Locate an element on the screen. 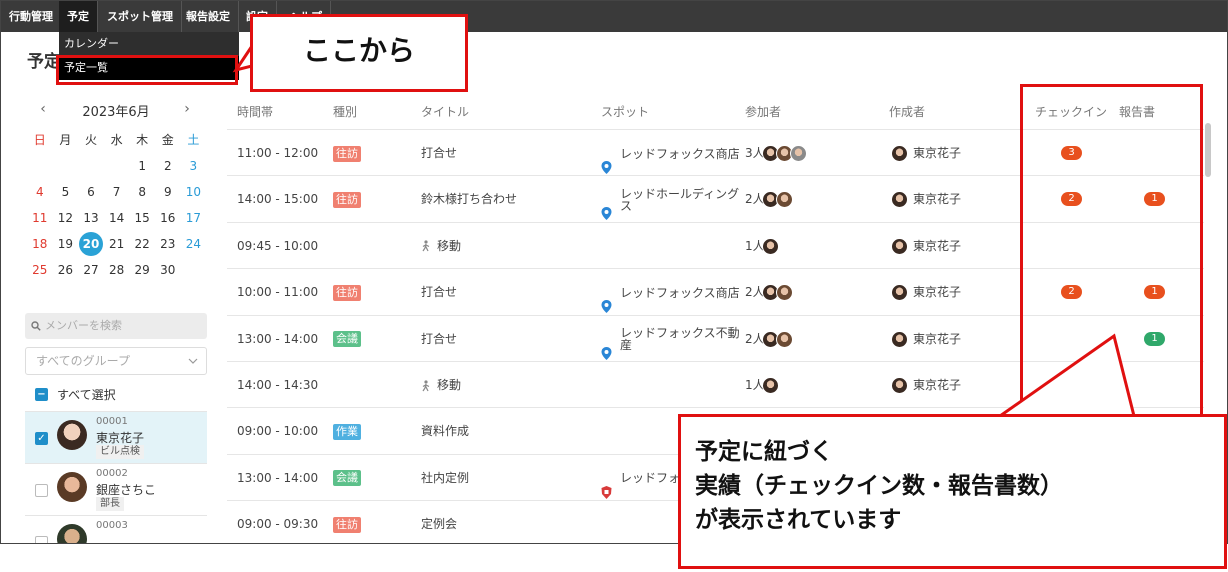 Image resolution: width=1228 pixels, height=572 pixels. annotation-line: 実績（チェックイン数・報告書数） is located at coordinates (879, 486).